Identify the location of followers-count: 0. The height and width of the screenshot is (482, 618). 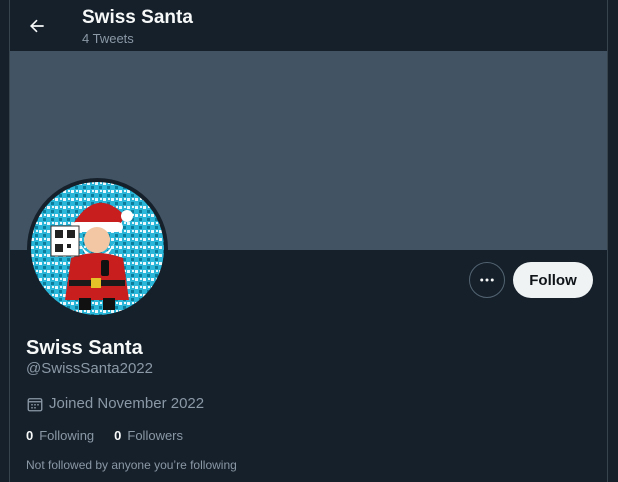
(118, 435).